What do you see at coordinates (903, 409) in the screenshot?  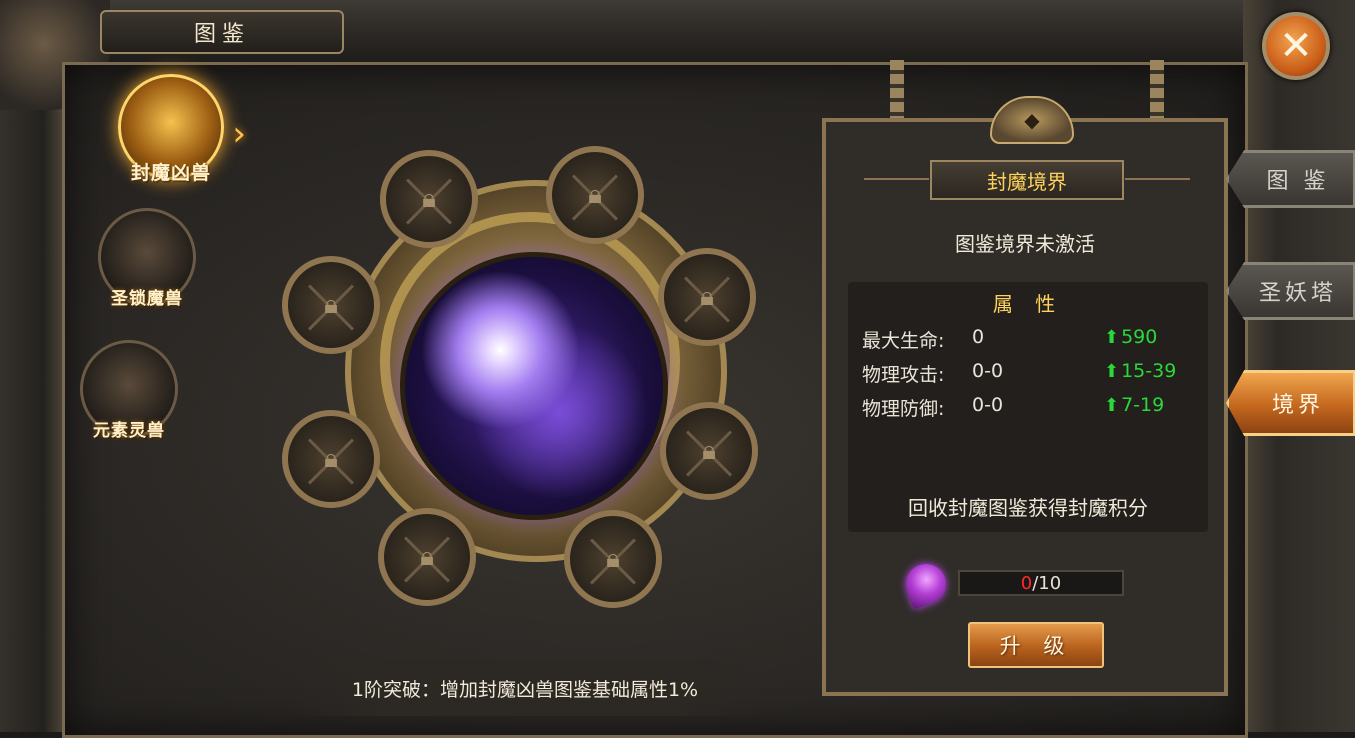 I see `attribute-name: 物理防御:` at bounding box center [903, 409].